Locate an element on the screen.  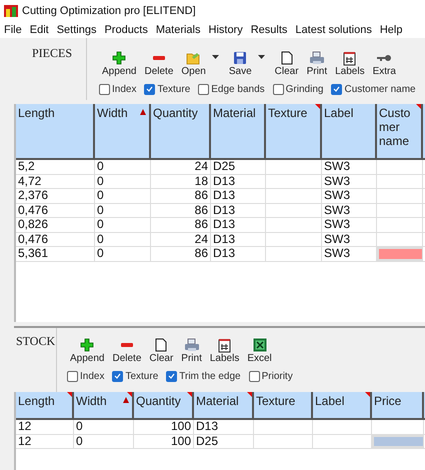
table-cell: 4,72 is located at coordinates (55, 181).